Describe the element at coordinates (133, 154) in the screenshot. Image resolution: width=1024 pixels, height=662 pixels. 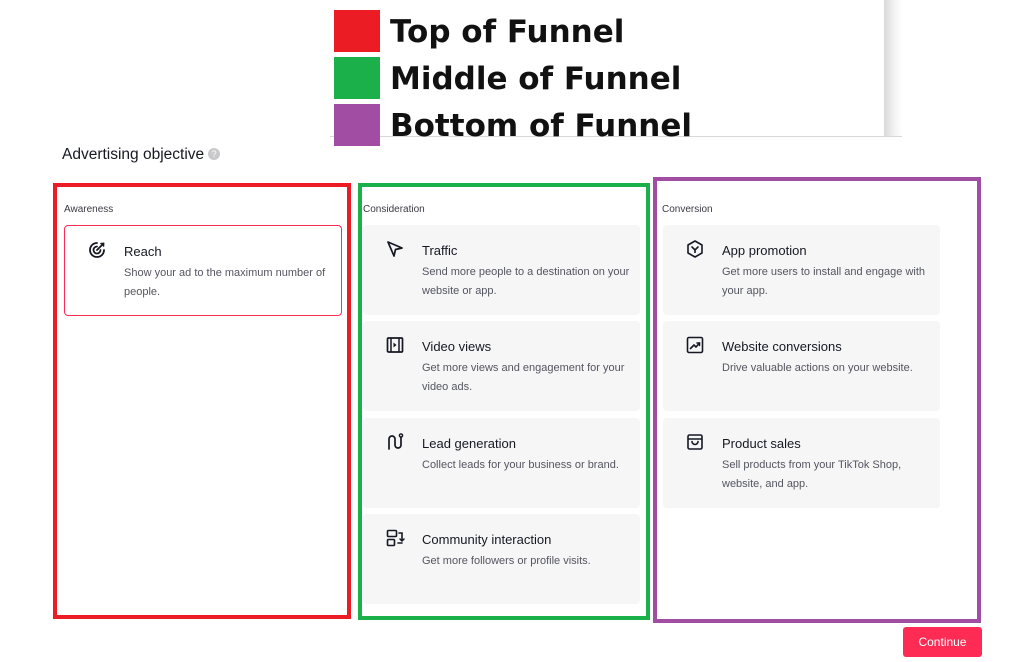
I see `section-title-text: Advertising objective` at that location.